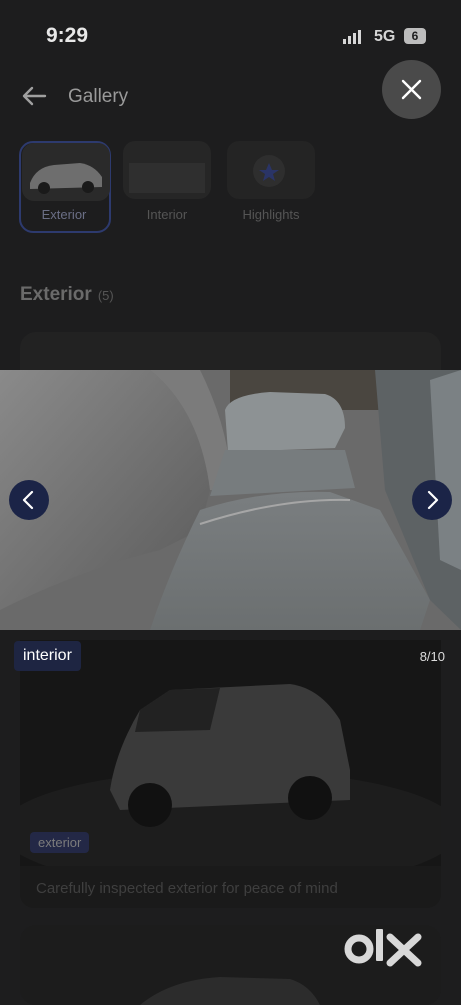 The image size is (461, 1005). Describe the element at coordinates (34, 96) in the screenshot. I see `arrow-left-icon` at that location.